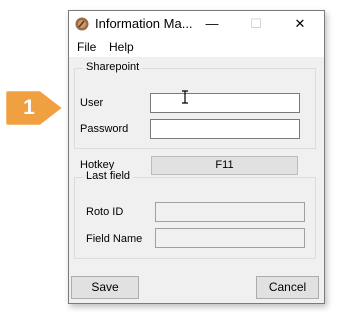 The width and height of the screenshot is (340, 312). I want to click on user-label: User, so click(92, 103).